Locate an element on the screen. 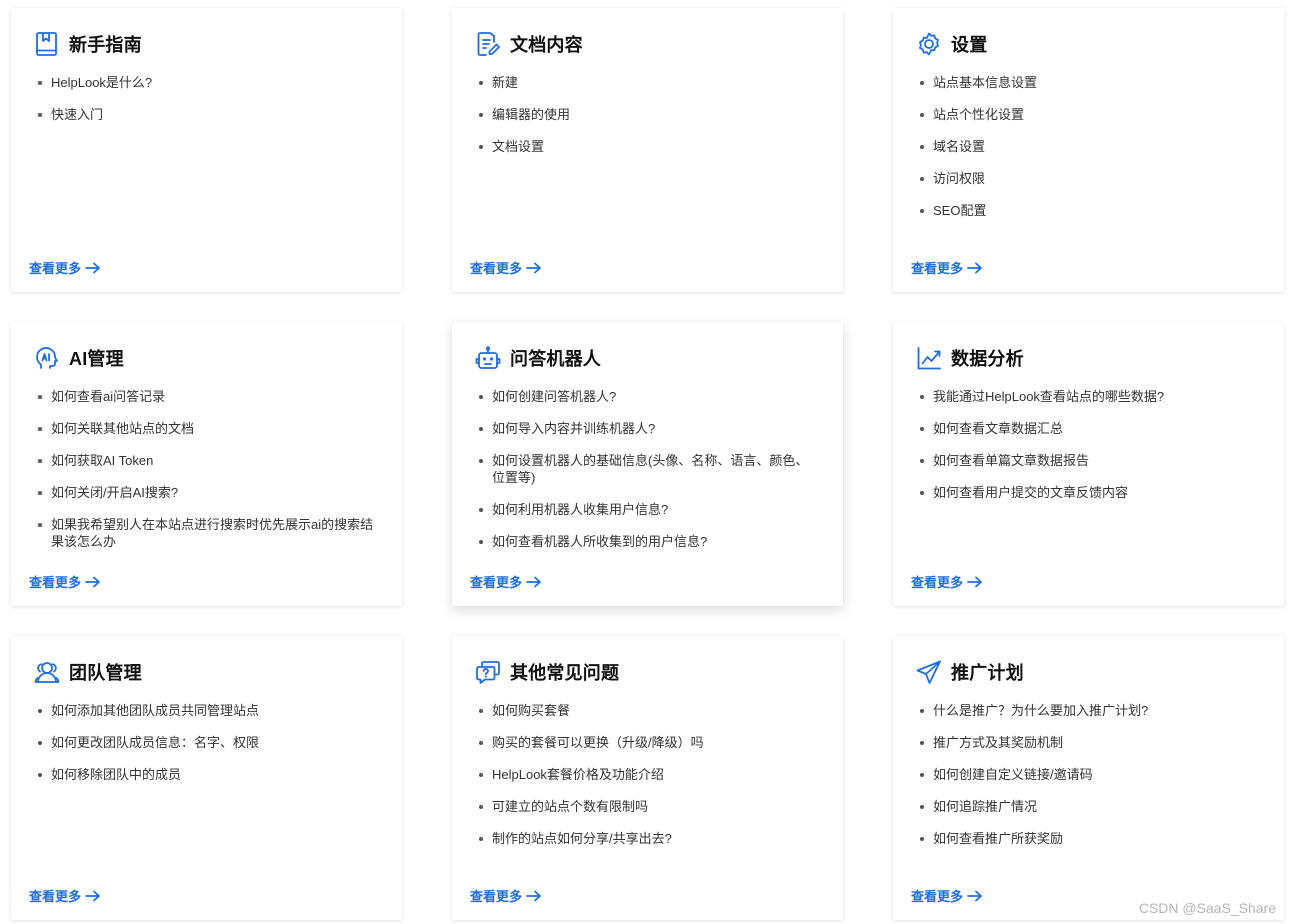 This screenshot has width=1290, height=924. card-list: 新建 编辑器的使用 文档设置 is located at coordinates (647, 122).